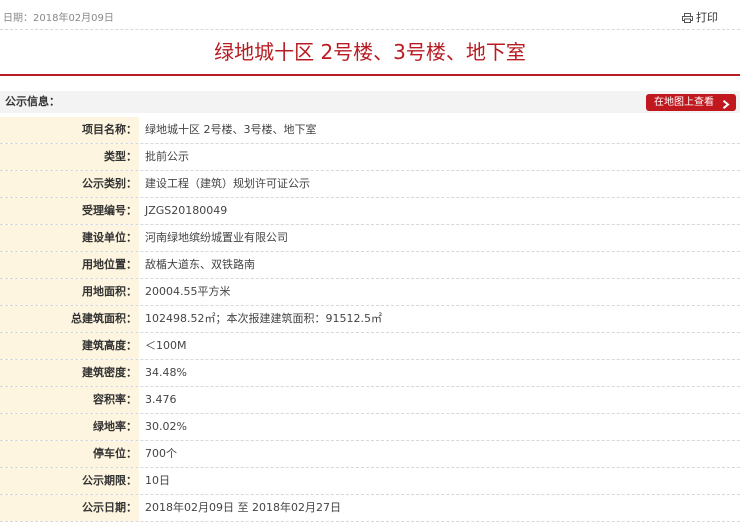 This screenshot has height=528, width=740. What do you see at coordinates (69, 292) in the screenshot?
I see `field-label: 用地面积：` at bounding box center [69, 292].